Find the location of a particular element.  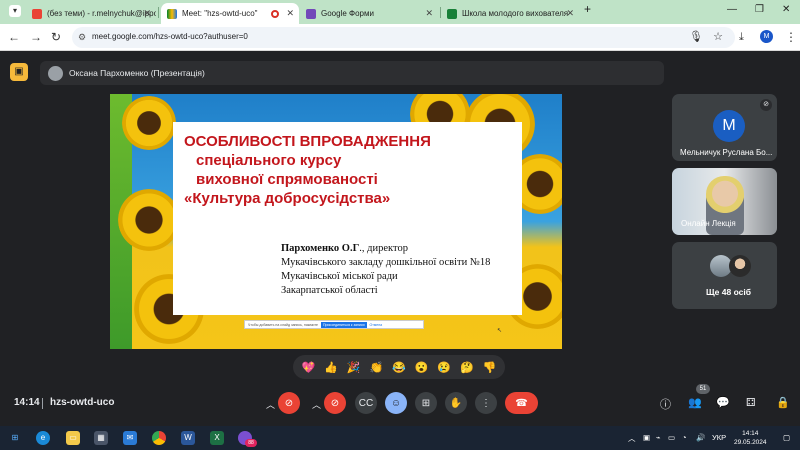

tab-label: (без теми) - r.melnychuk@ippo is located at coordinates (101, 13).